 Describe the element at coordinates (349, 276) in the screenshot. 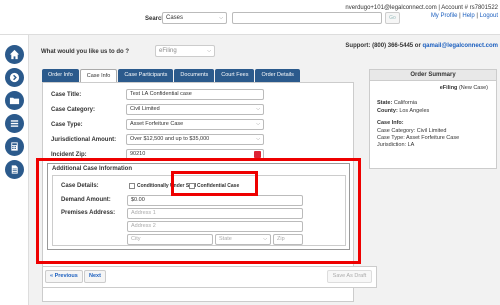

I see `save-as-draft-button: Save As Draft` at that location.